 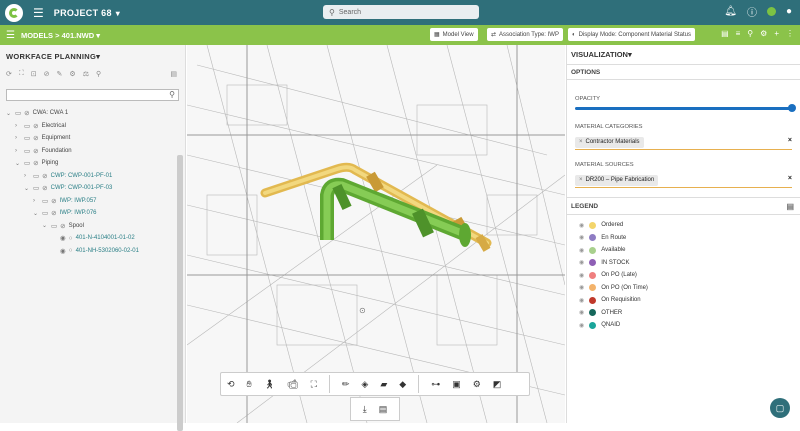 What do you see at coordinates (752, 11) in the screenshot?
I see `help-icon: ⓘ` at bounding box center [752, 11].